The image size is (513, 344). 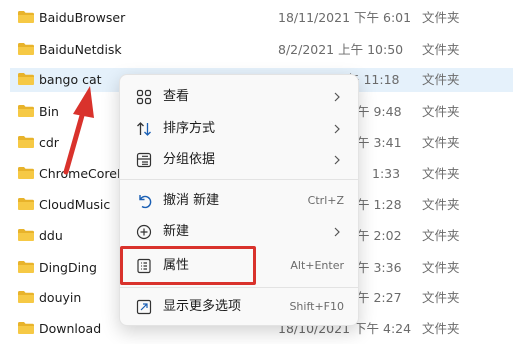 What do you see at coordinates (239, 97) in the screenshot?
I see `menu-item-view: 查看` at bounding box center [239, 97].